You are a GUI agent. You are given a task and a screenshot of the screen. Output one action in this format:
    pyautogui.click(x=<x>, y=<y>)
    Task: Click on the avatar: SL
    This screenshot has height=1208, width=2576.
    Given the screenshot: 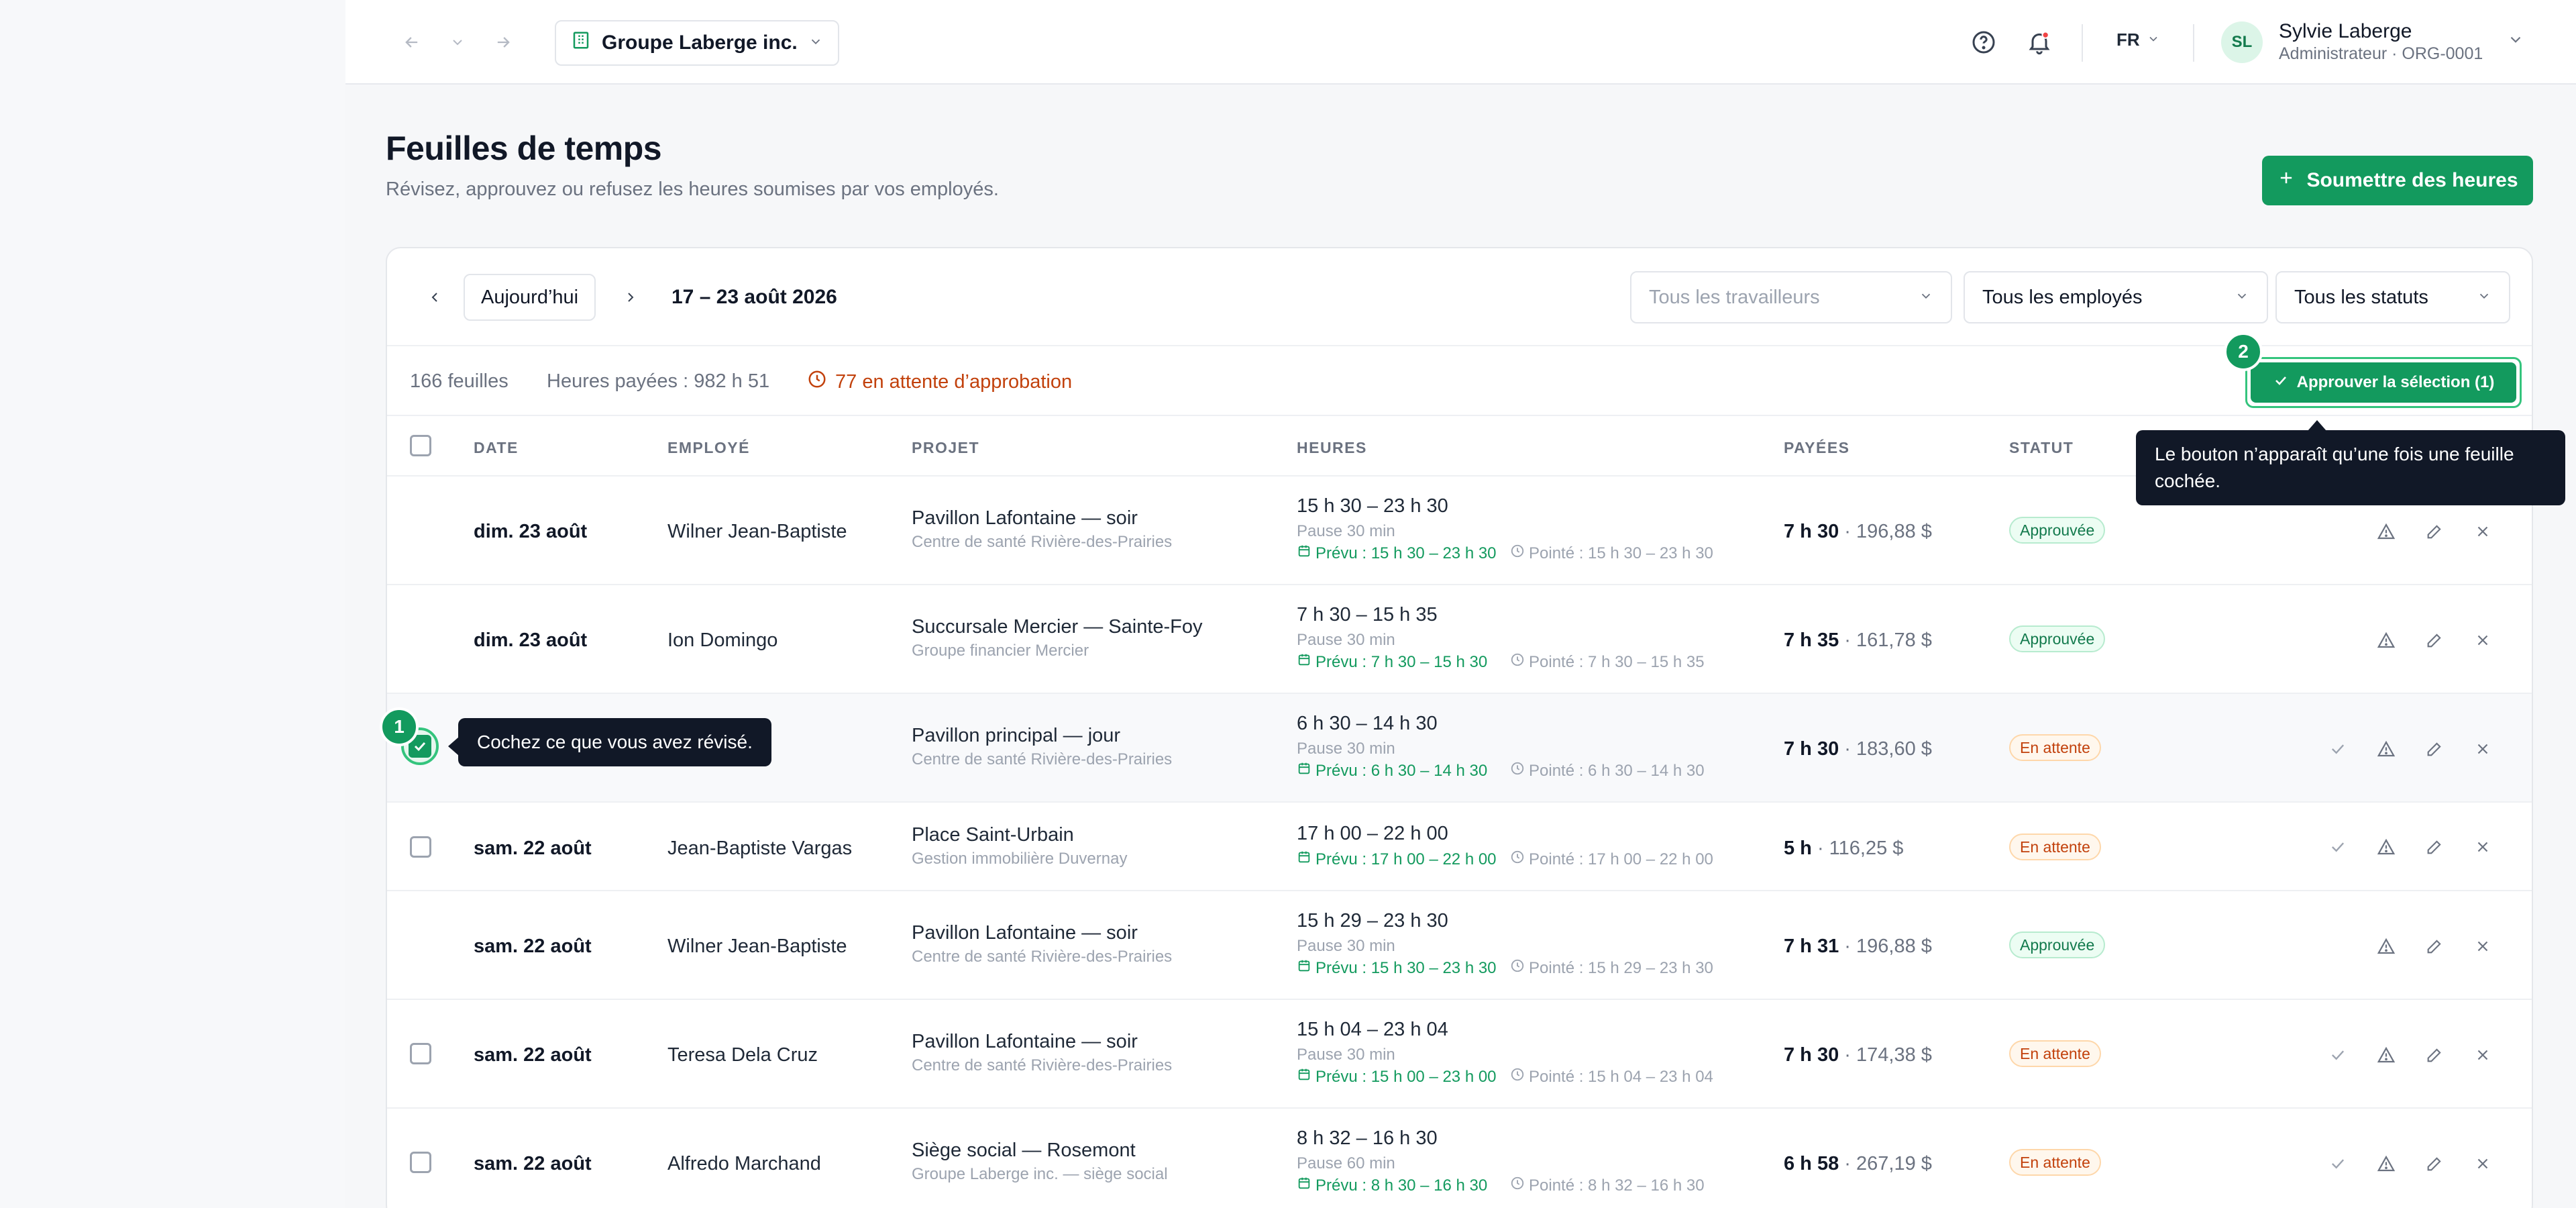 What is the action you would take?
    pyautogui.click(x=2242, y=42)
    